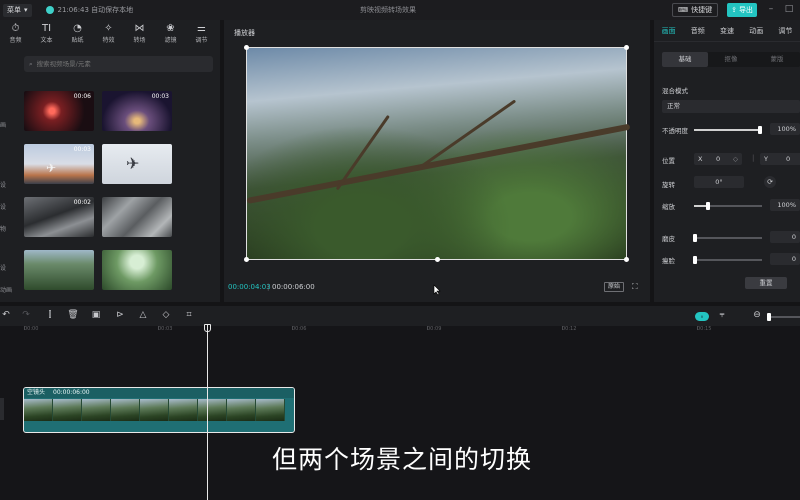 Image resolution: width=800 pixels, height=500 pixels. Describe the element at coordinates (785, 259) in the screenshot. I see `thin-value: 0` at that location.